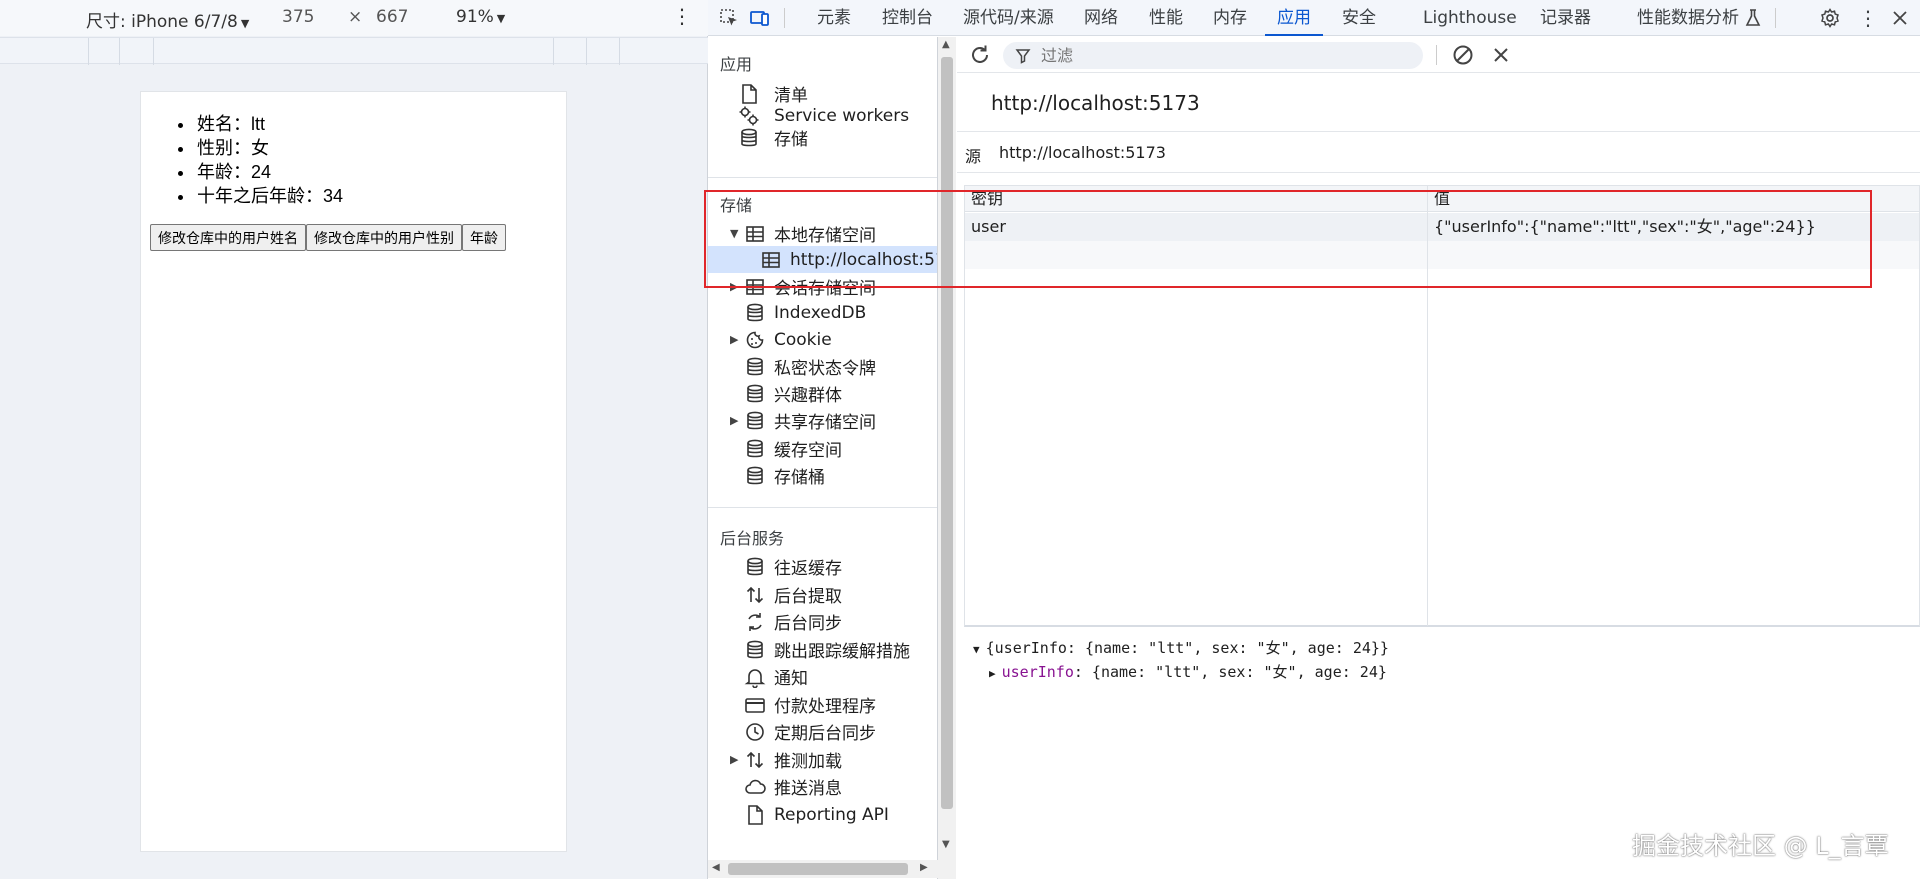 The image size is (1920, 879). What do you see at coordinates (1082, 152) in the screenshot?
I see `origin-value: http://localhost:5173` at bounding box center [1082, 152].